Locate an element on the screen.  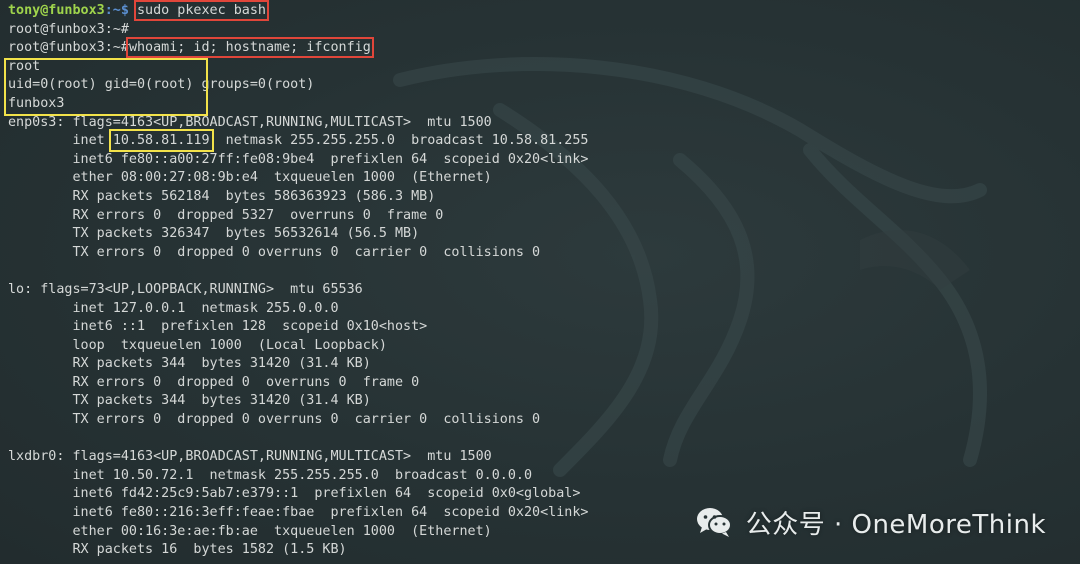
prompt-line-2: root@funbox3:~# is located at coordinates (298, 30).